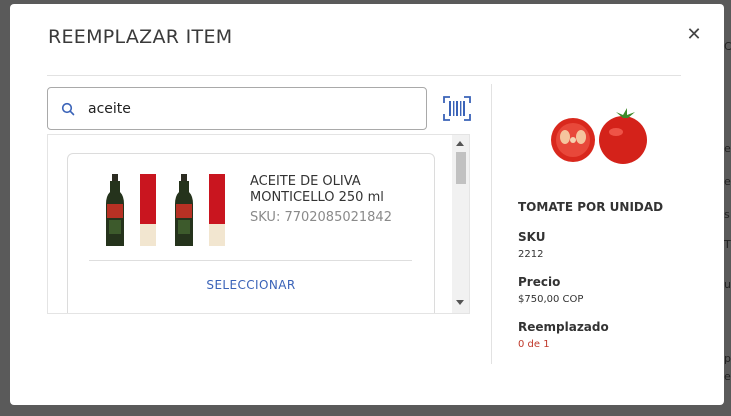 This screenshot has height=416, width=731. What do you see at coordinates (534, 344) in the screenshot?
I see `replaced-value: 0 de 1` at bounding box center [534, 344].